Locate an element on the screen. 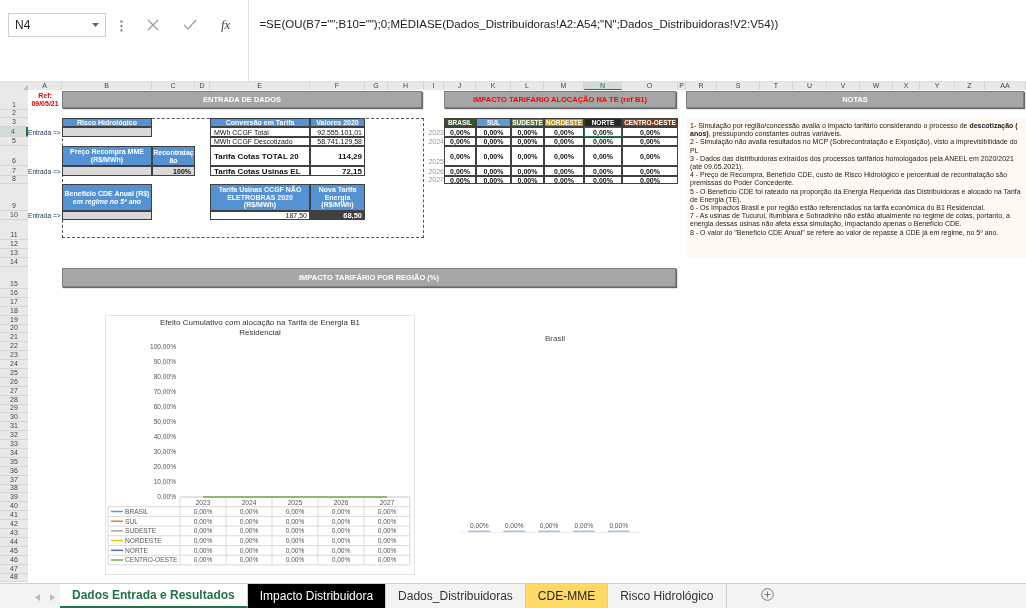 This screenshot has height=608, width=1026. sheet-tab: Dados Entrada e Resultados is located at coordinates (154, 596).